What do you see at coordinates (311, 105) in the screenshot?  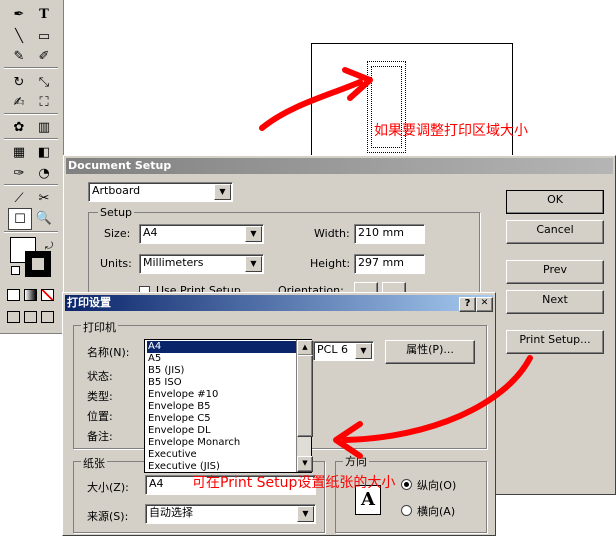 I see `arrow-top` at bounding box center [311, 105].